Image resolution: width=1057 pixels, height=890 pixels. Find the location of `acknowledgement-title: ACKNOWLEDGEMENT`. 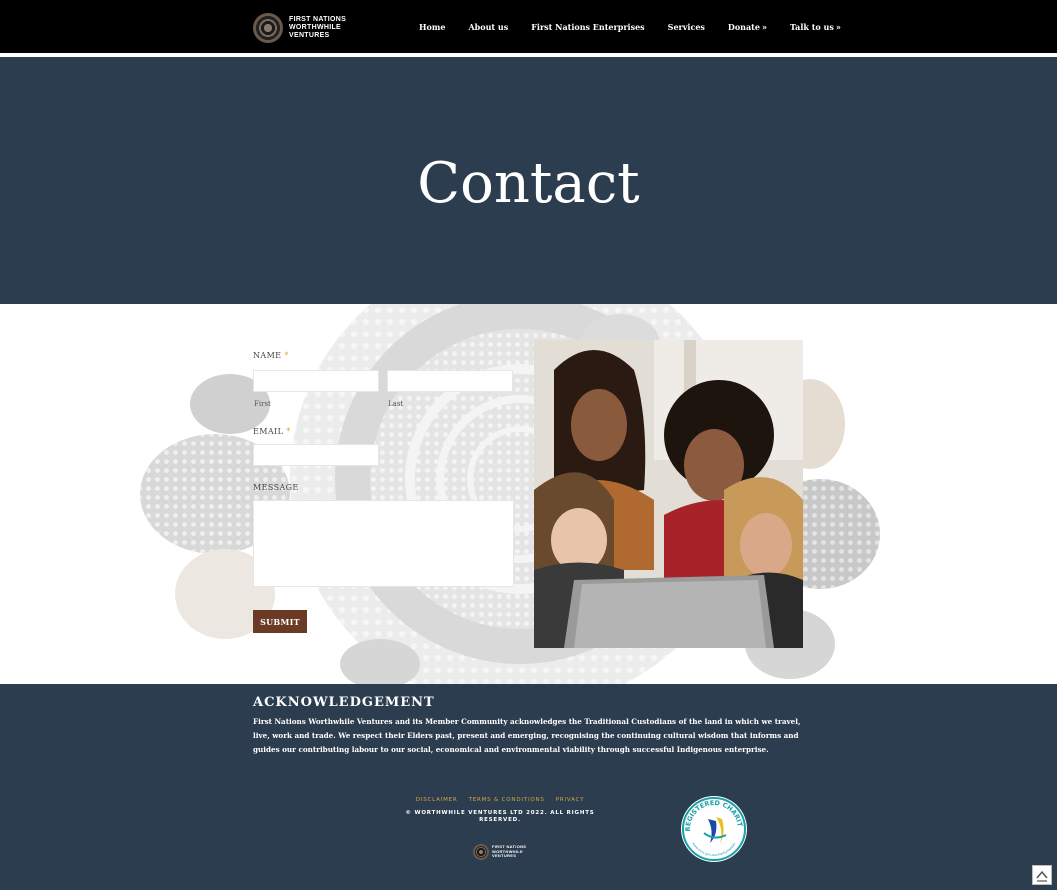

acknowledgement-title: ACKNOWLEDGEMENT is located at coordinates (344, 702).